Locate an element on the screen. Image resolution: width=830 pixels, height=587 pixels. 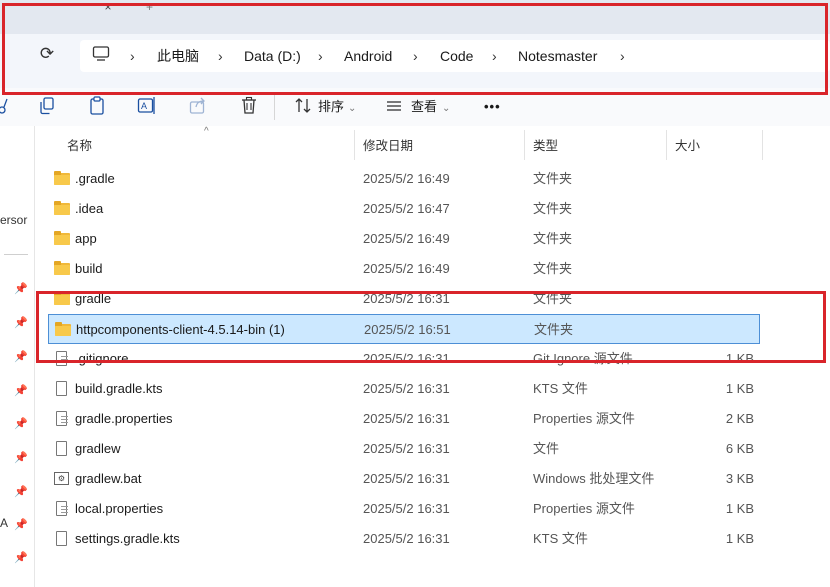
breadcrumb-data-drive: Data (D:) is located at coordinates (272, 56).